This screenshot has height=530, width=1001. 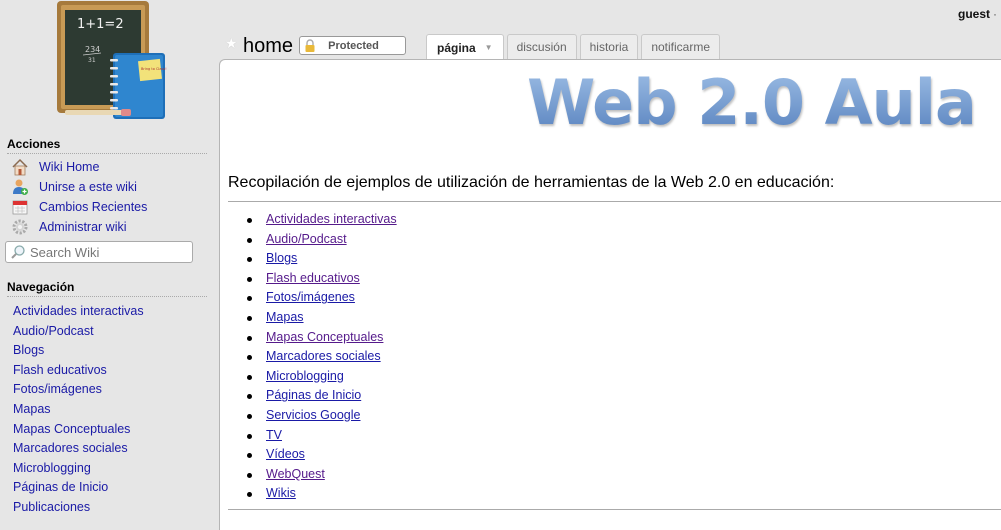 I want to click on lock-icon, so click(x=310, y=45).